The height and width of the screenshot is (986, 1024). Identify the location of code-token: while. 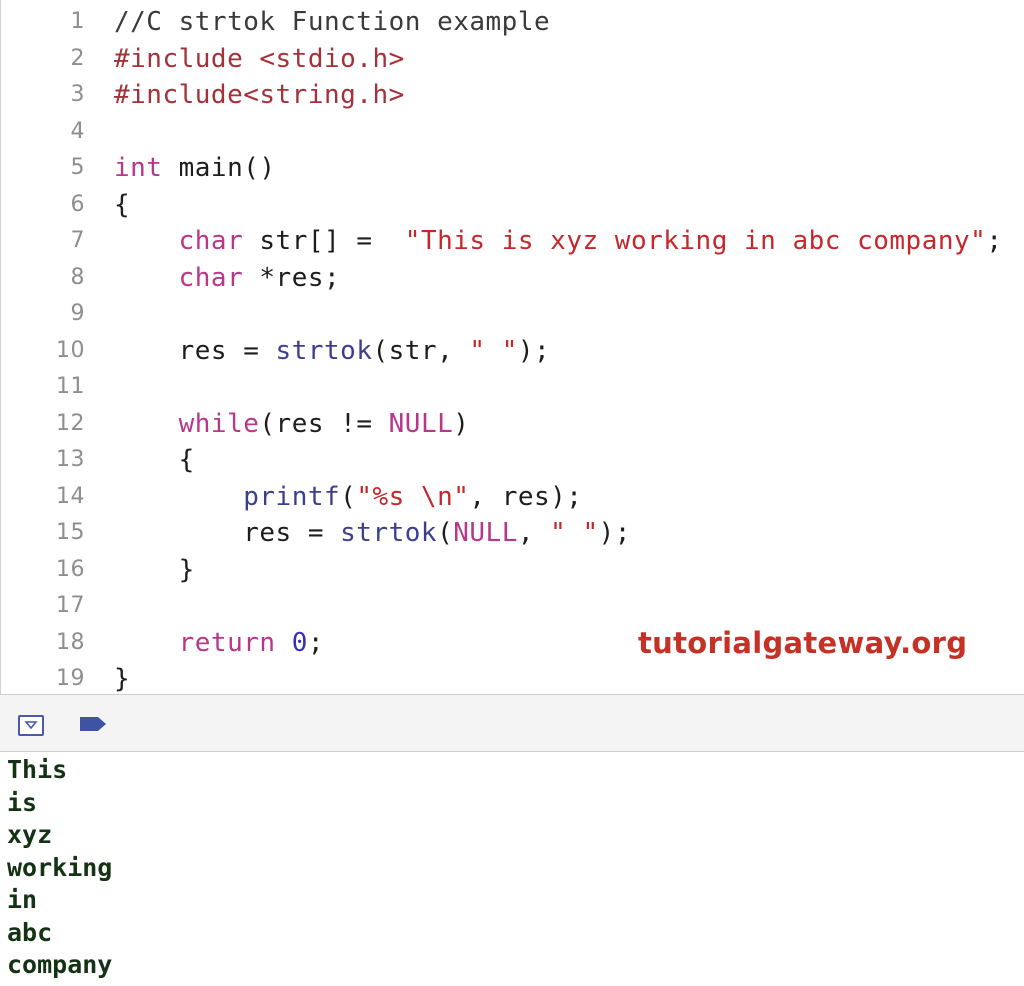
(219, 423).